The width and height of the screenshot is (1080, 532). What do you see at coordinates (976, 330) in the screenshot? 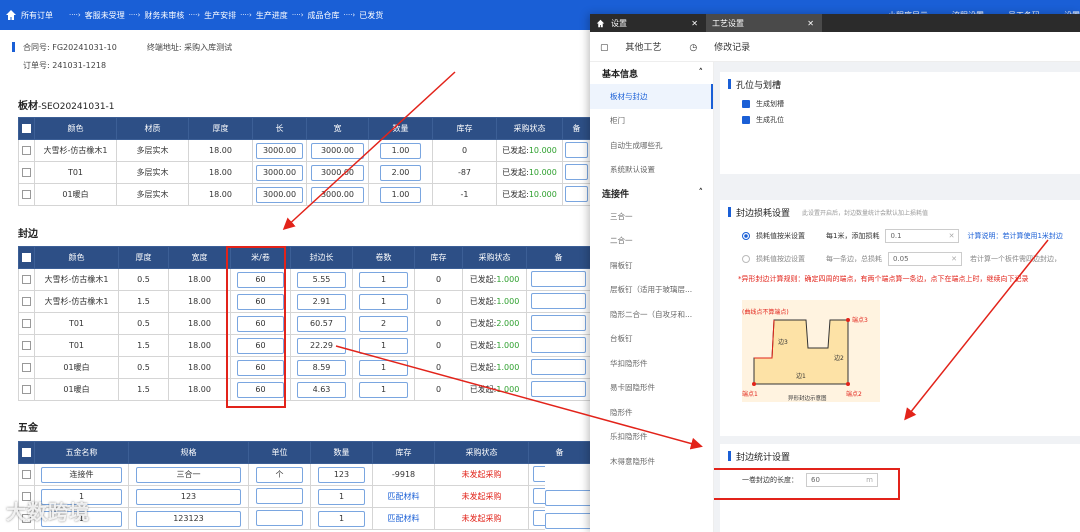
I see `arrow-to-roll-length` at bounding box center [976, 330].